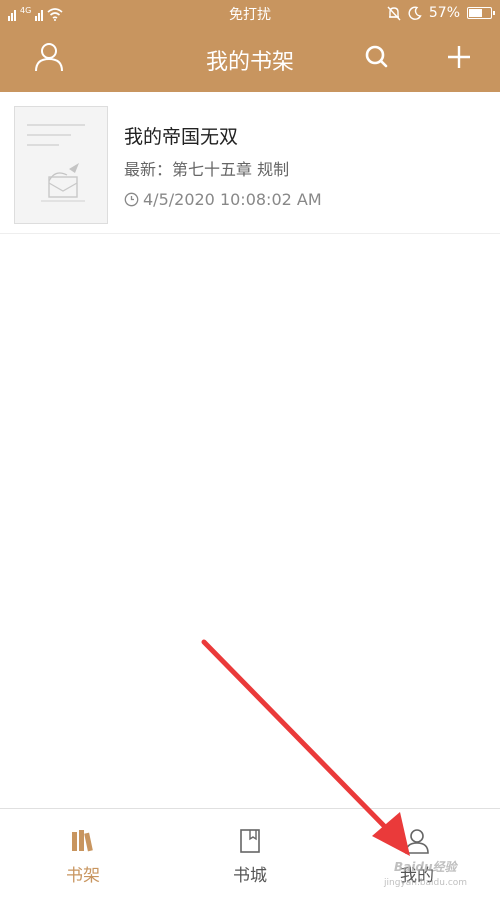 This screenshot has width=500, height=902. What do you see at coordinates (131, 199) in the screenshot?
I see `clock-icon` at bounding box center [131, 199].